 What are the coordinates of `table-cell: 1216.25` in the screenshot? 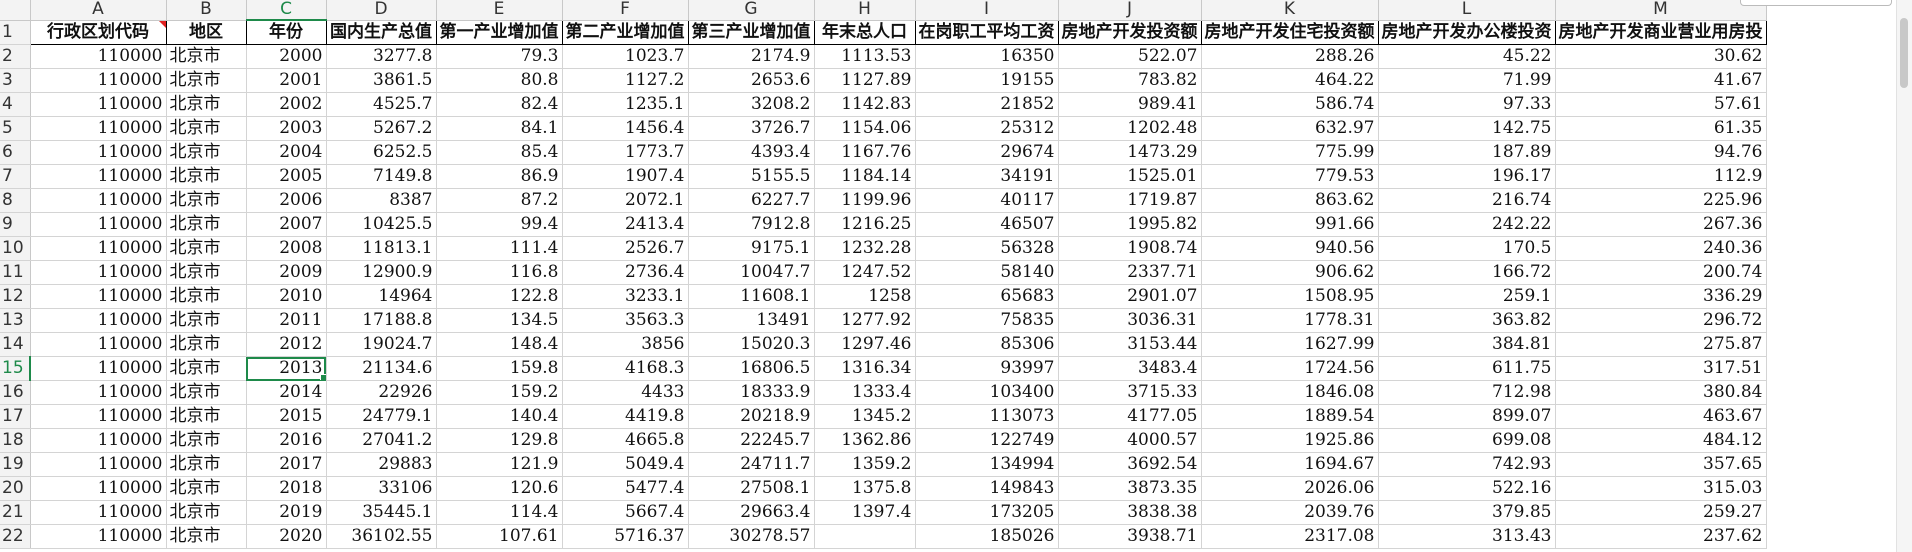 It's located at (865, 224).